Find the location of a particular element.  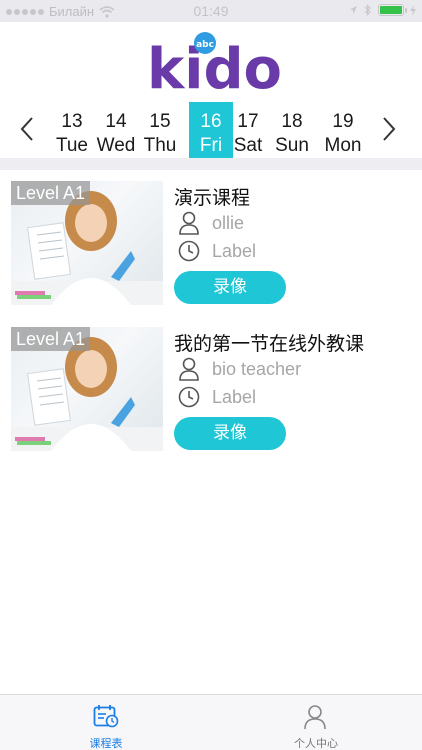

day-19: 19 Mon is located at coordinates (343, 130).